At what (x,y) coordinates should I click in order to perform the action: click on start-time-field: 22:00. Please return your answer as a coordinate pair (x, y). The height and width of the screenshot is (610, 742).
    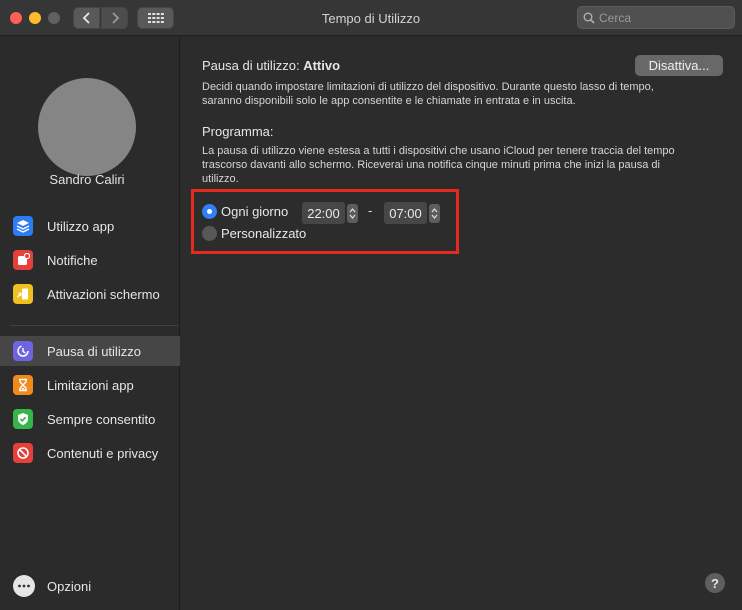
    Looking at the image, I should click on (330, 213).